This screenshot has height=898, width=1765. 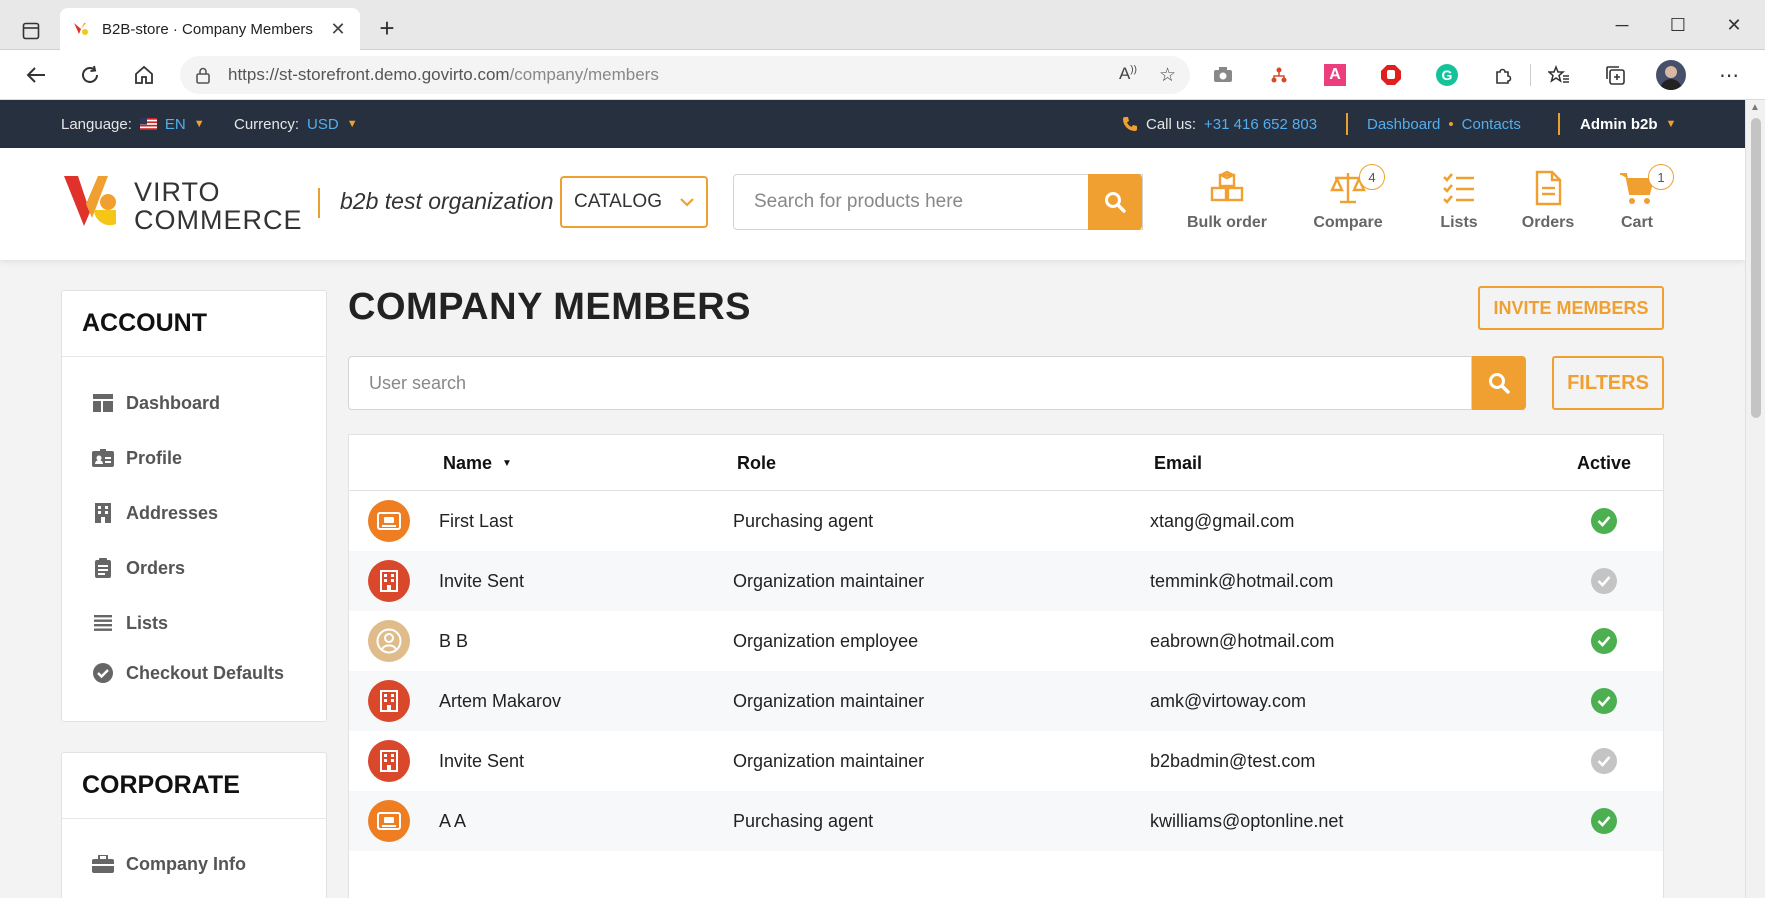 I want to click on adblock-icon, so click(x=1391, y=75).